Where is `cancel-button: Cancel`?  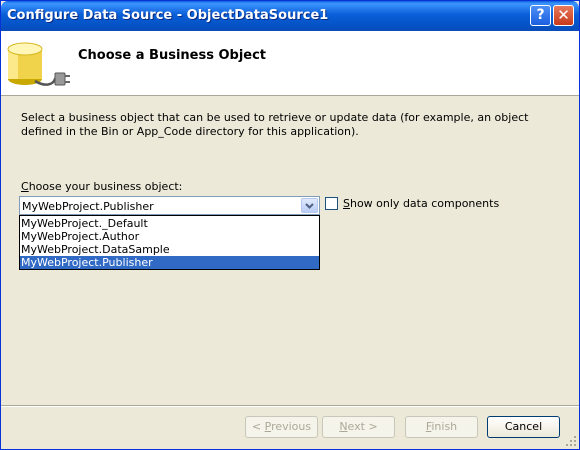
cancel-button: Cancel is located at coordinates (523, 427).